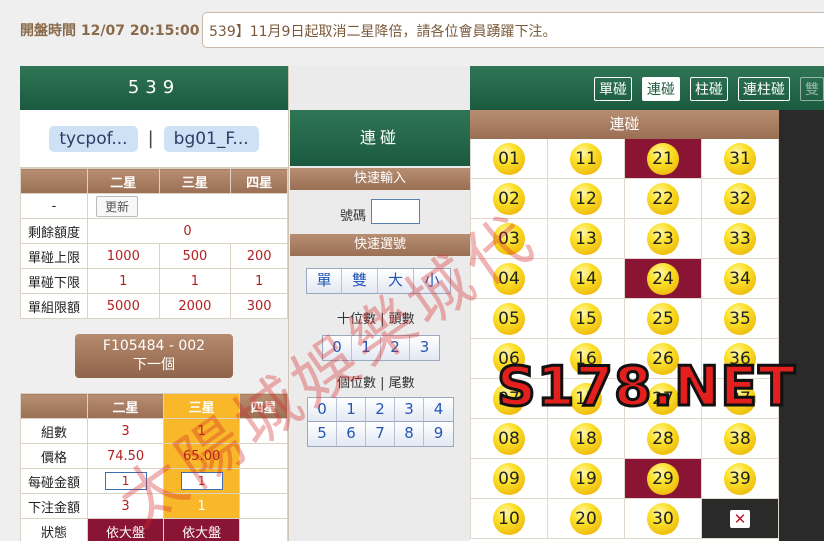 The image size is (824, 541). I want to click on tab-single: 單碰, so click(613, 89).